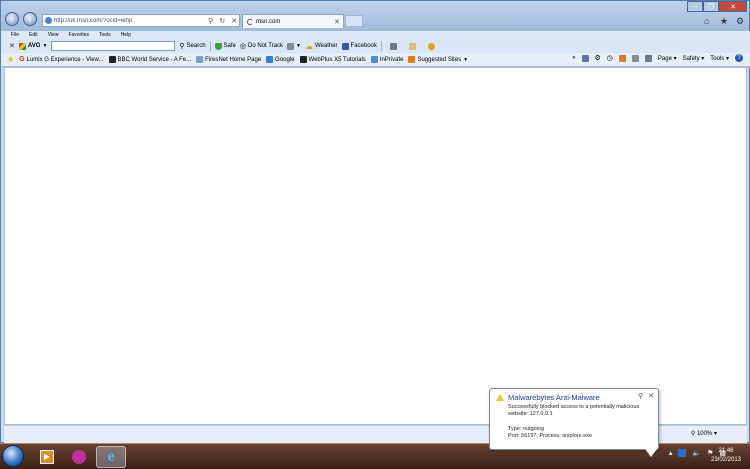 Image resolution: width=750 pixels, height=469 pixels. I want to click on help-icon: ?, so click(739, 58).